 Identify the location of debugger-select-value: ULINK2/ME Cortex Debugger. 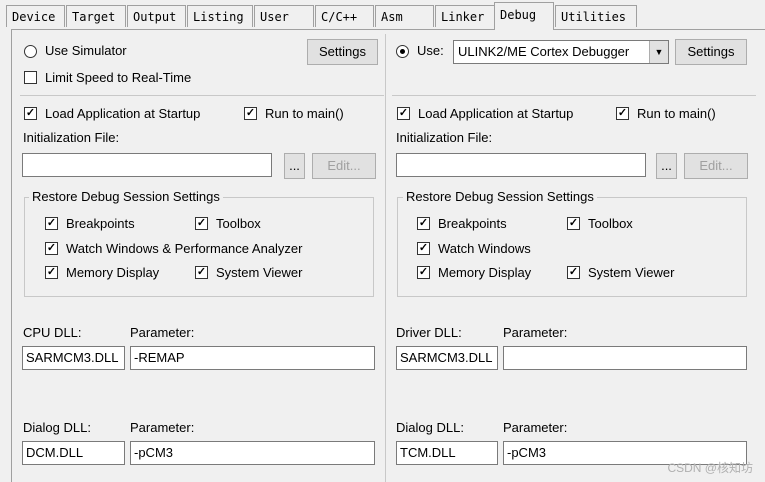
(544, 51).